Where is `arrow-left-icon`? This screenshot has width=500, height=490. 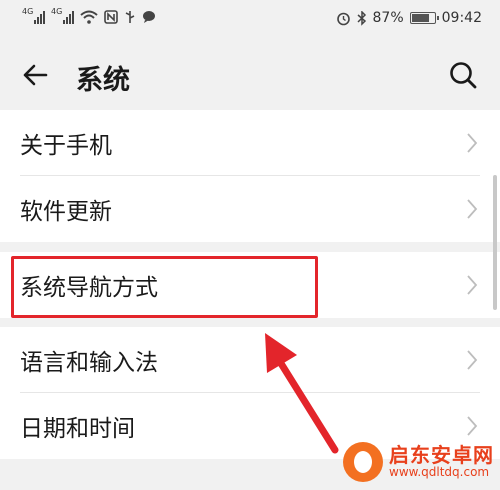
arrow-left-icon is located at coordinates (35, 75).